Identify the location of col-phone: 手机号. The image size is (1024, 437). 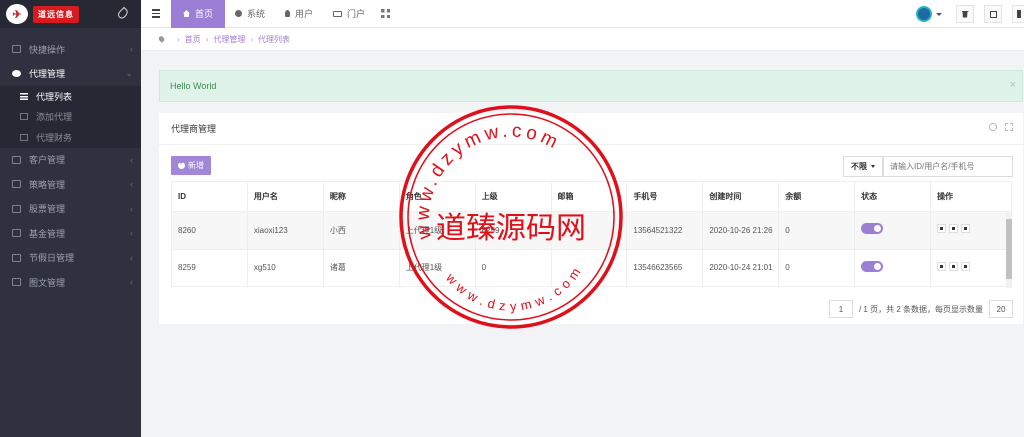
(665, 196).